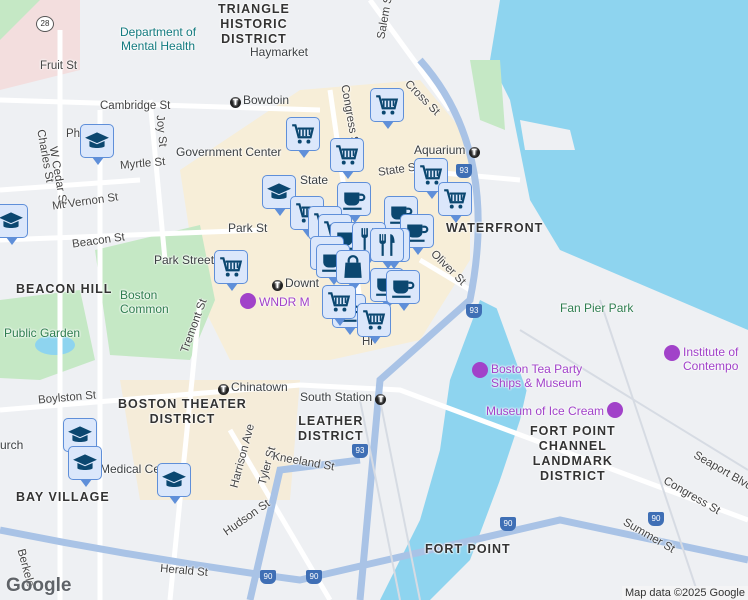  Describe the element at coordinates (353, 267) in the screenshot. I see `shopping-bag-icon` at that location.